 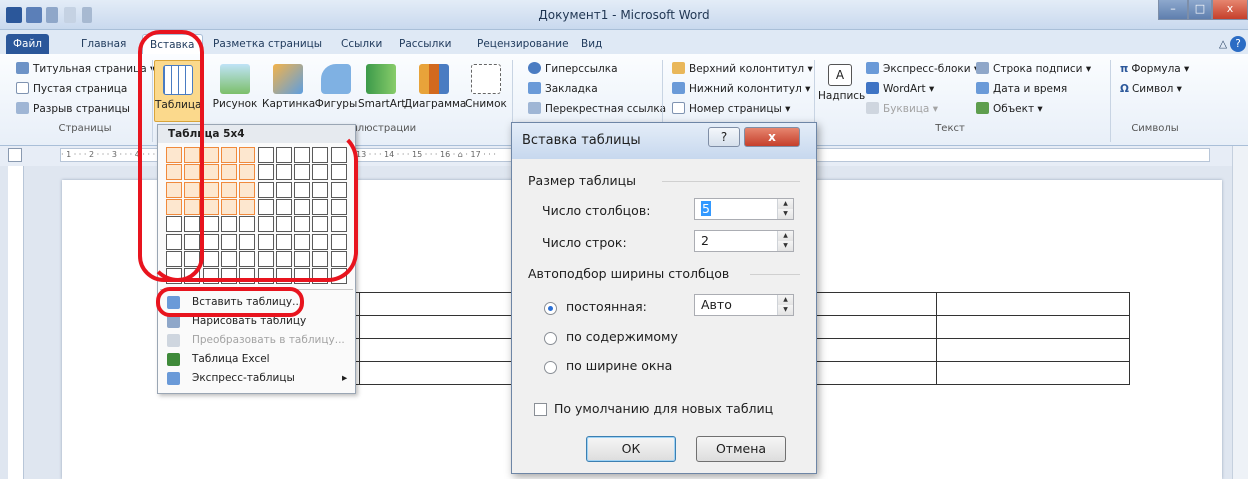 What do you see at coordinates (872, 68) in the screenshot?
I see `quick-parts-icon` at bounding box center [872, 68].